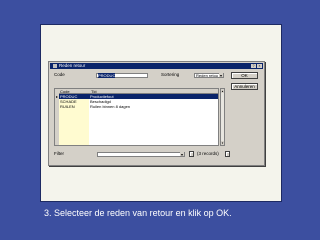 This screenshot has height=240, width=320. What do you see at coordinates (138, 106) in the screenshot?
I see `table-row: RUILEN Ruilen binnen 8 dagen` at bounding box center [138, 106].